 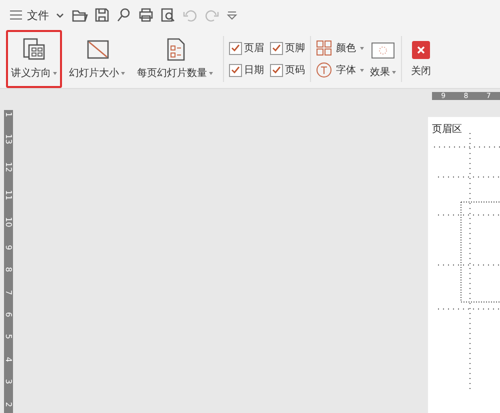 I want to click on header-area-label: 页眉区, so click(x=447, y=129).